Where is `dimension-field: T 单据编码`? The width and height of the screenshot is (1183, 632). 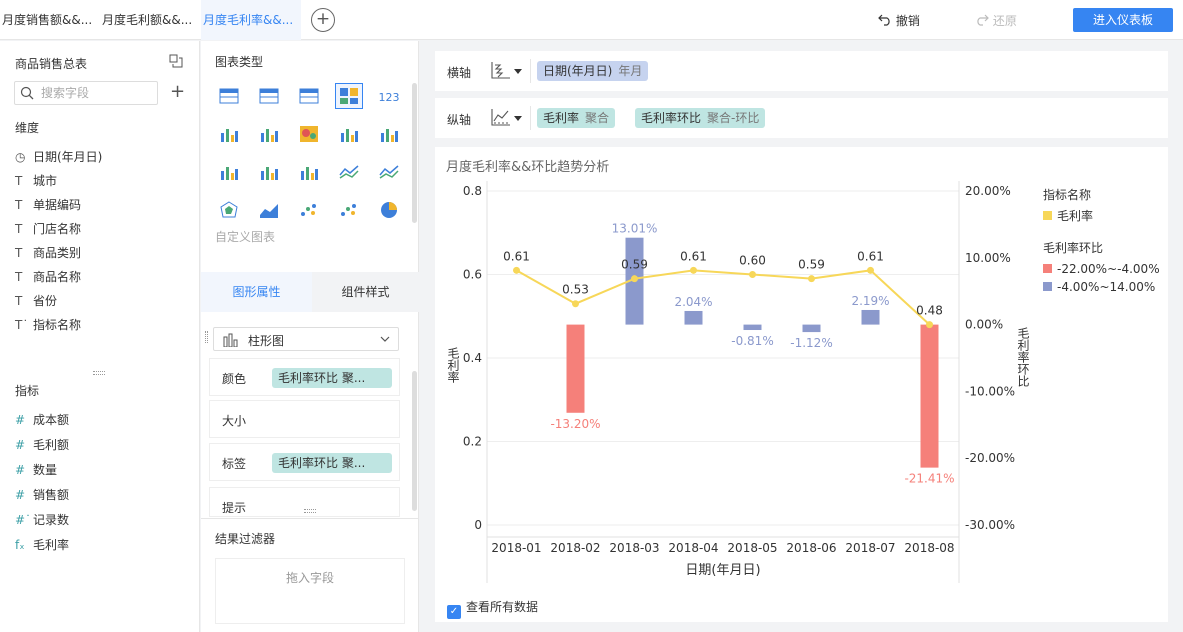
dimension-field: T 单据编码 is located at coordinates (48, 205).